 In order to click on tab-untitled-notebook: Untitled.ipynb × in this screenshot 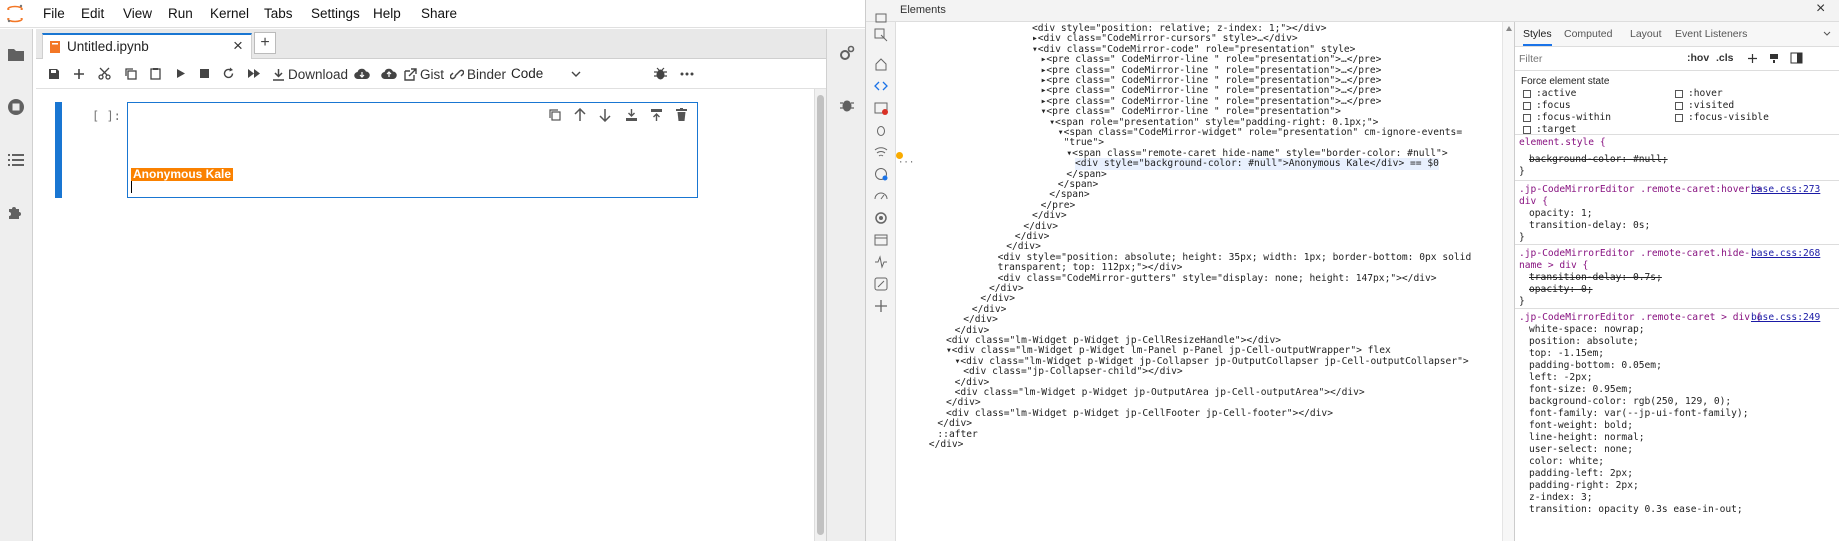, I will do `click(147, 46)`.